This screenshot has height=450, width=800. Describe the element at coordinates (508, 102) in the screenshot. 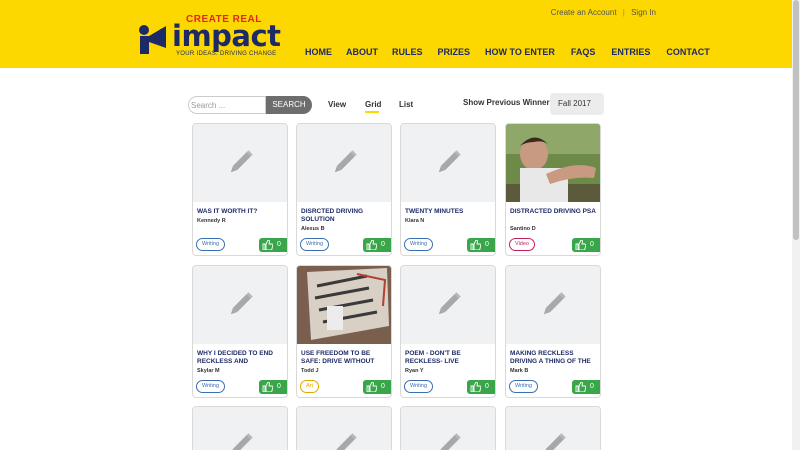

I see `show-previous-winners-label: Show Previous Winners` at that location.